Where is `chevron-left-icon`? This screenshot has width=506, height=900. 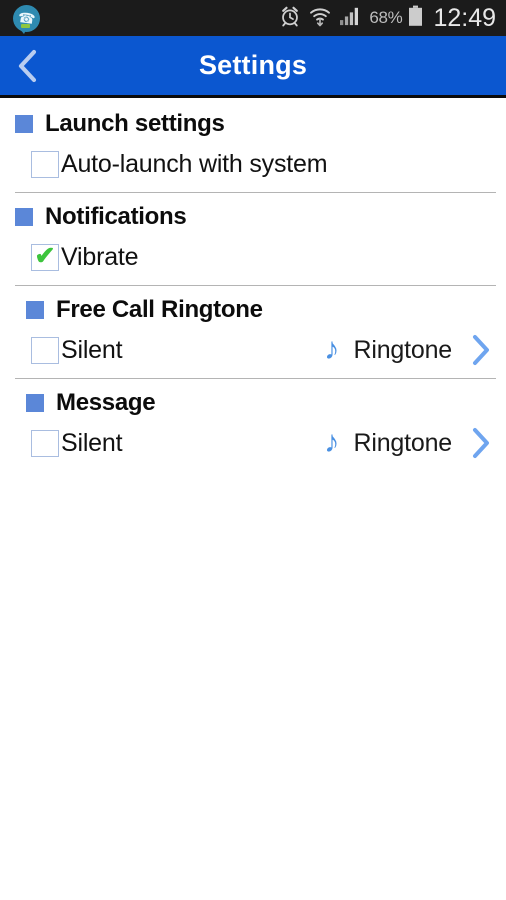 chevron-left-icon is located at coordinates (27, 65).